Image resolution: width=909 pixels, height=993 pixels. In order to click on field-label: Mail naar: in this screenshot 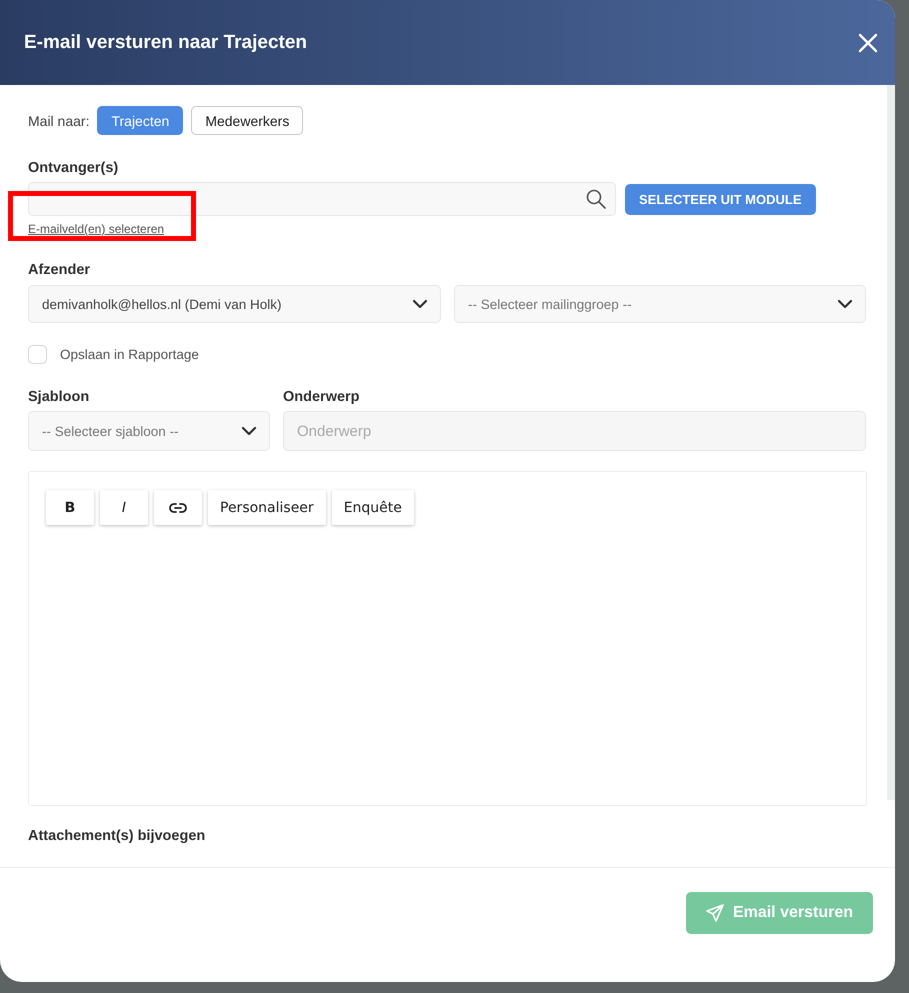, I will do `click(59, 120)`.